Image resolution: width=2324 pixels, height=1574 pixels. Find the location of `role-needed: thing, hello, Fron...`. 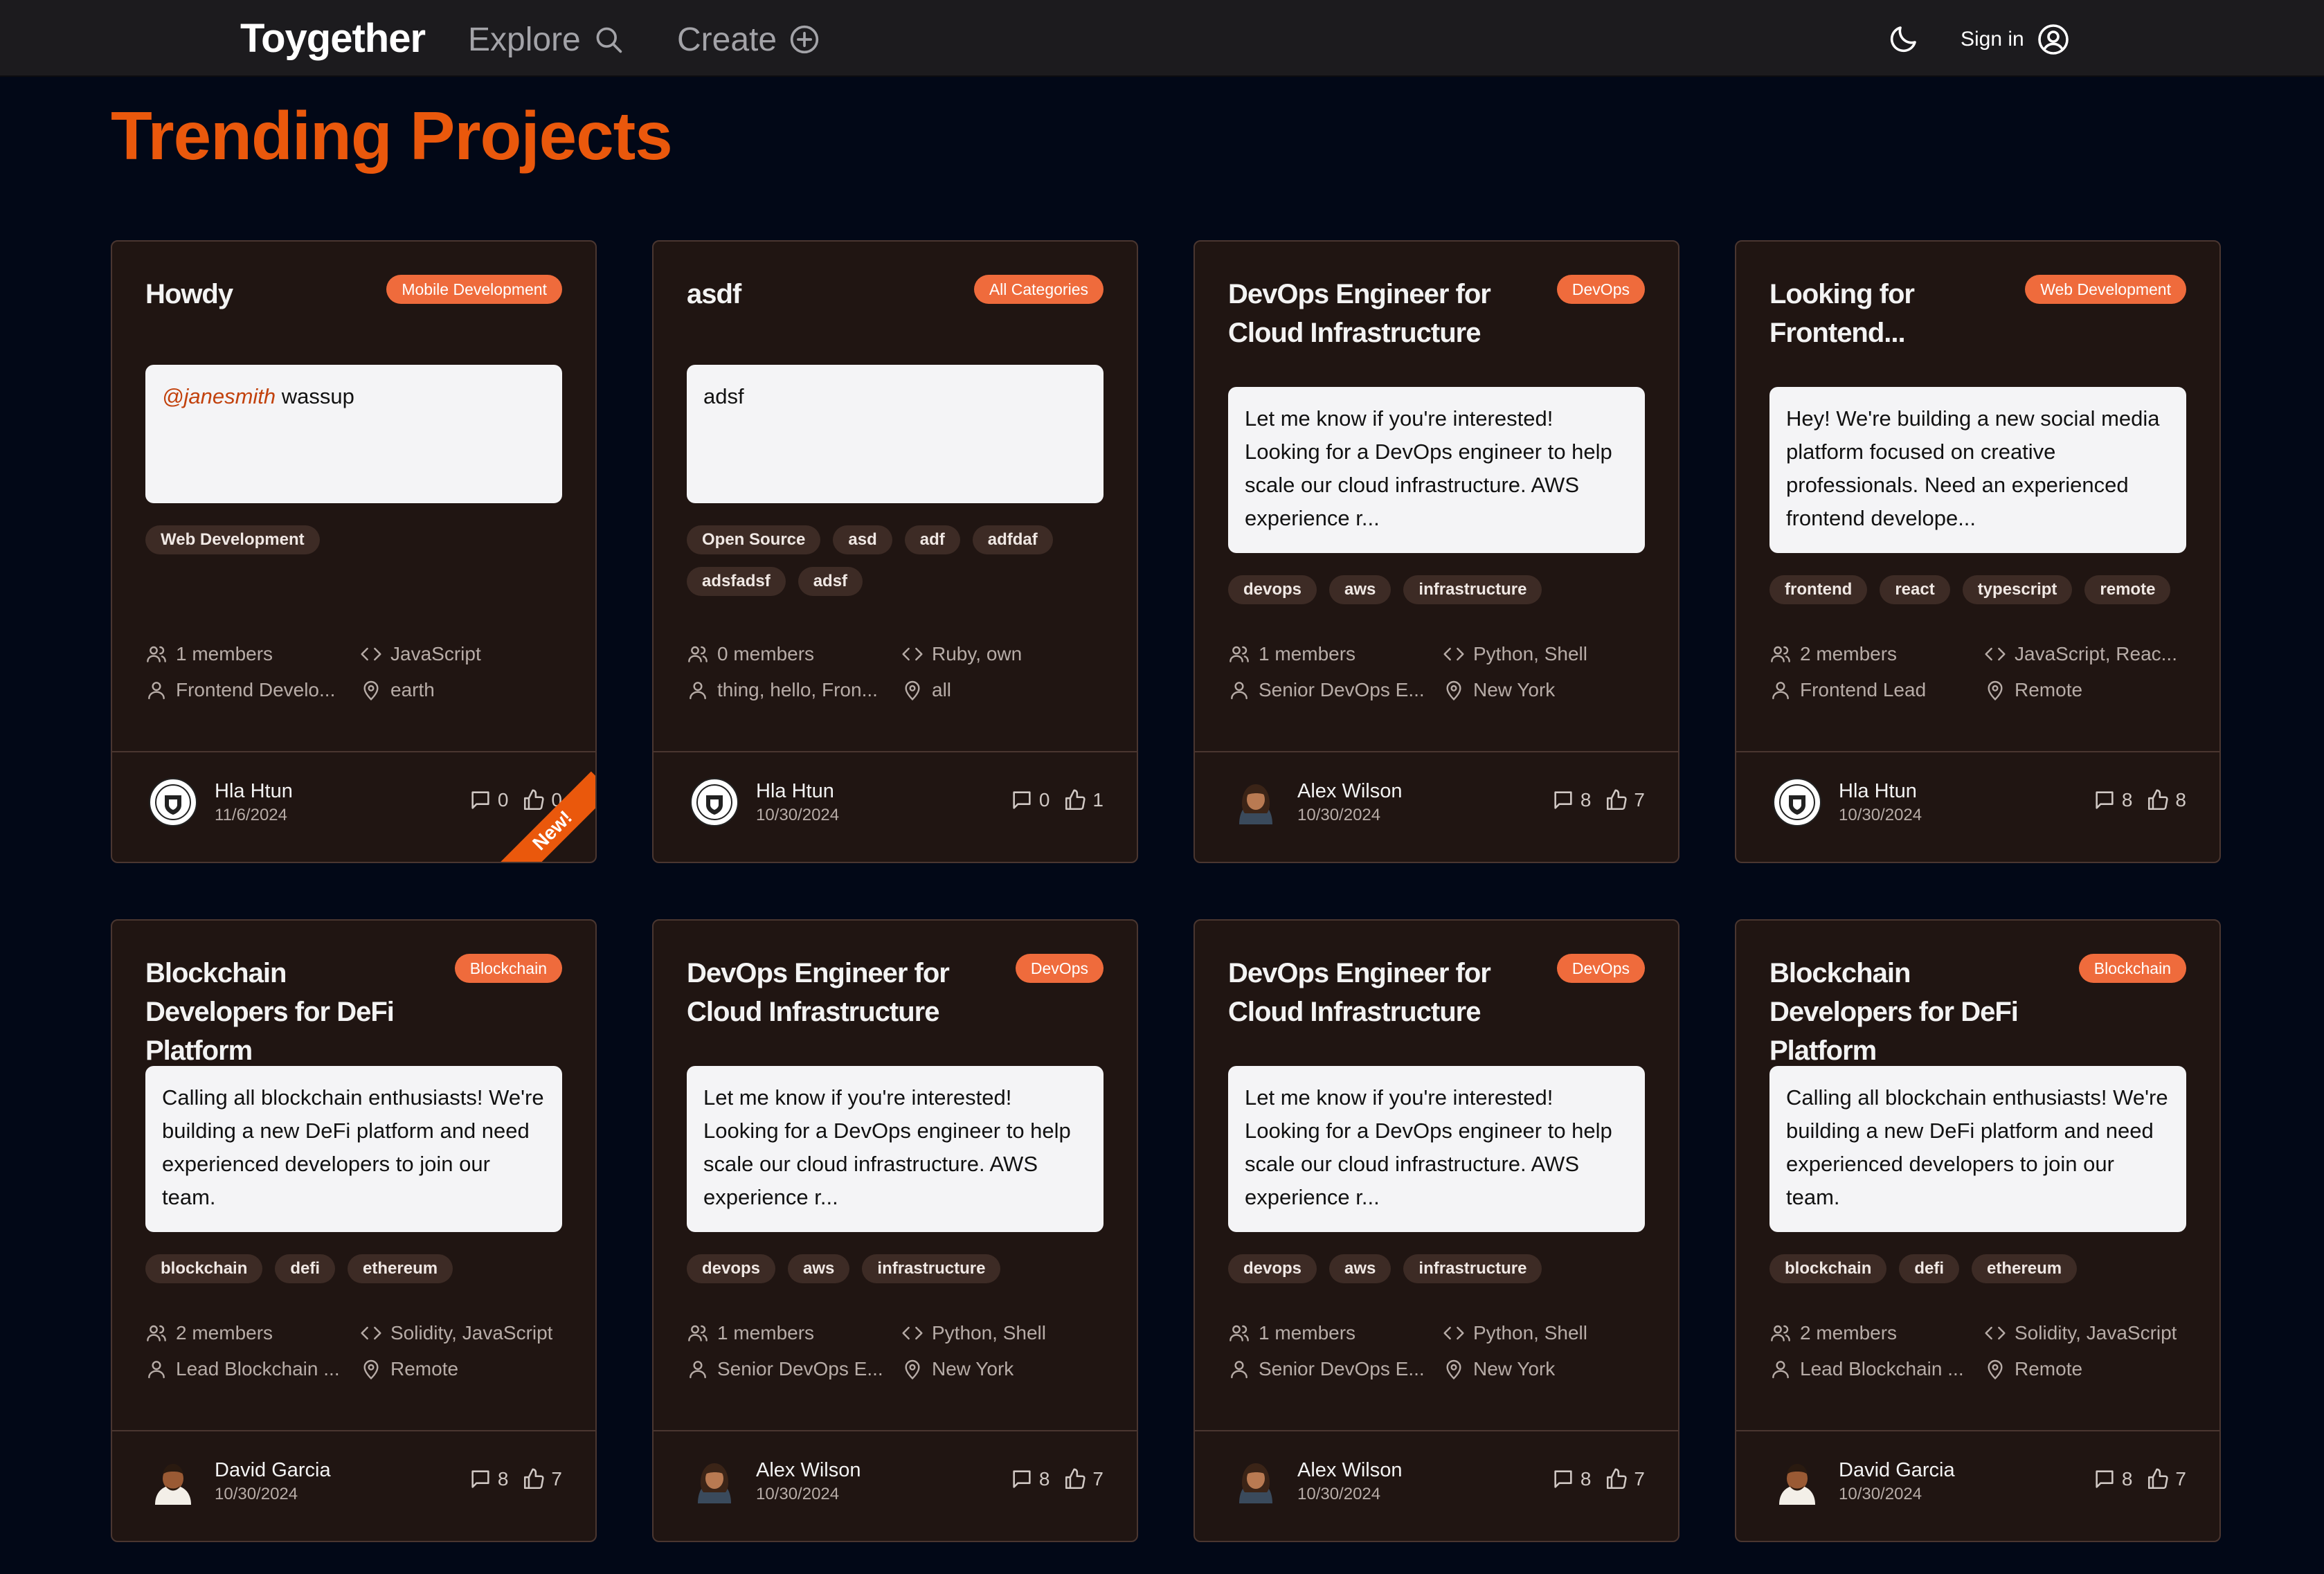

role-needed: thing, hello, Fron... is located at coordinates (798, 689).